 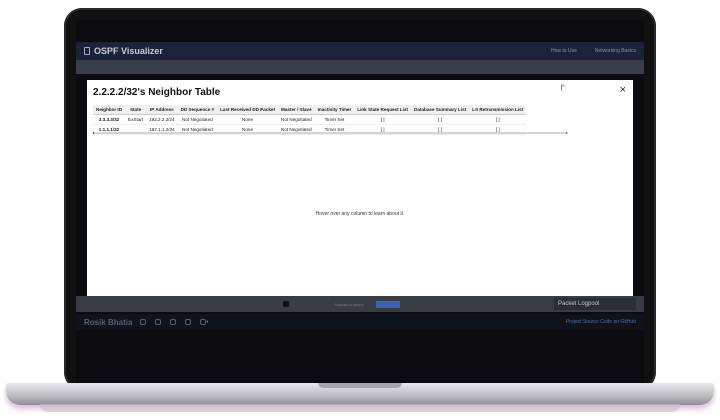 What do you see at coordinates (334, 110) in the screenshot?
I see `column-header-inactivity-timer: Inactivity Timer` at bounding box center [334, 110].